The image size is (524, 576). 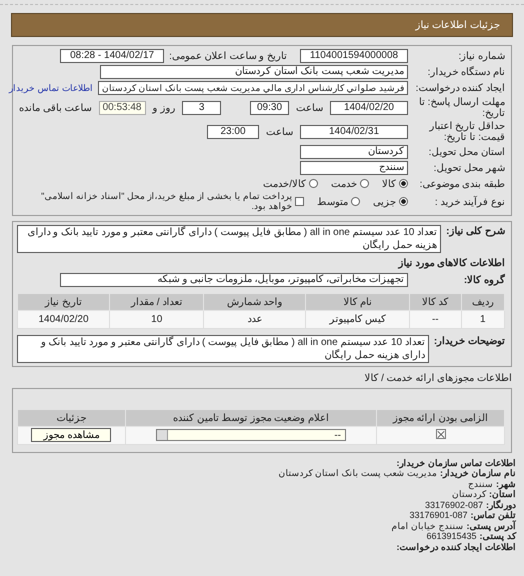 What do you see at coordinates (72, 417) in the screenshot?
I see `column-header: جزئیات` at bounding box center [72, 417].